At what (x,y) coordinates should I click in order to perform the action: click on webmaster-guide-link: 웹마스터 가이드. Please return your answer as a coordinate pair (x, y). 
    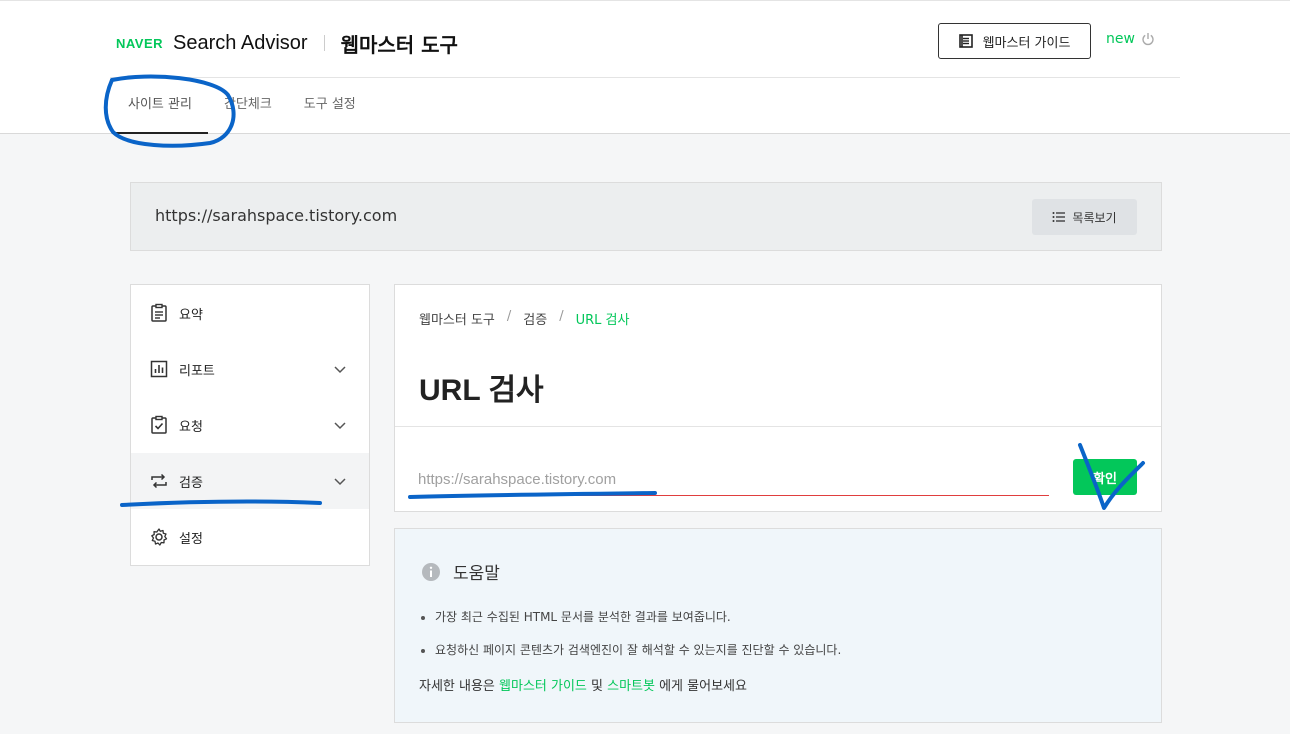
    Looking at the image, I should click on (543, 686).